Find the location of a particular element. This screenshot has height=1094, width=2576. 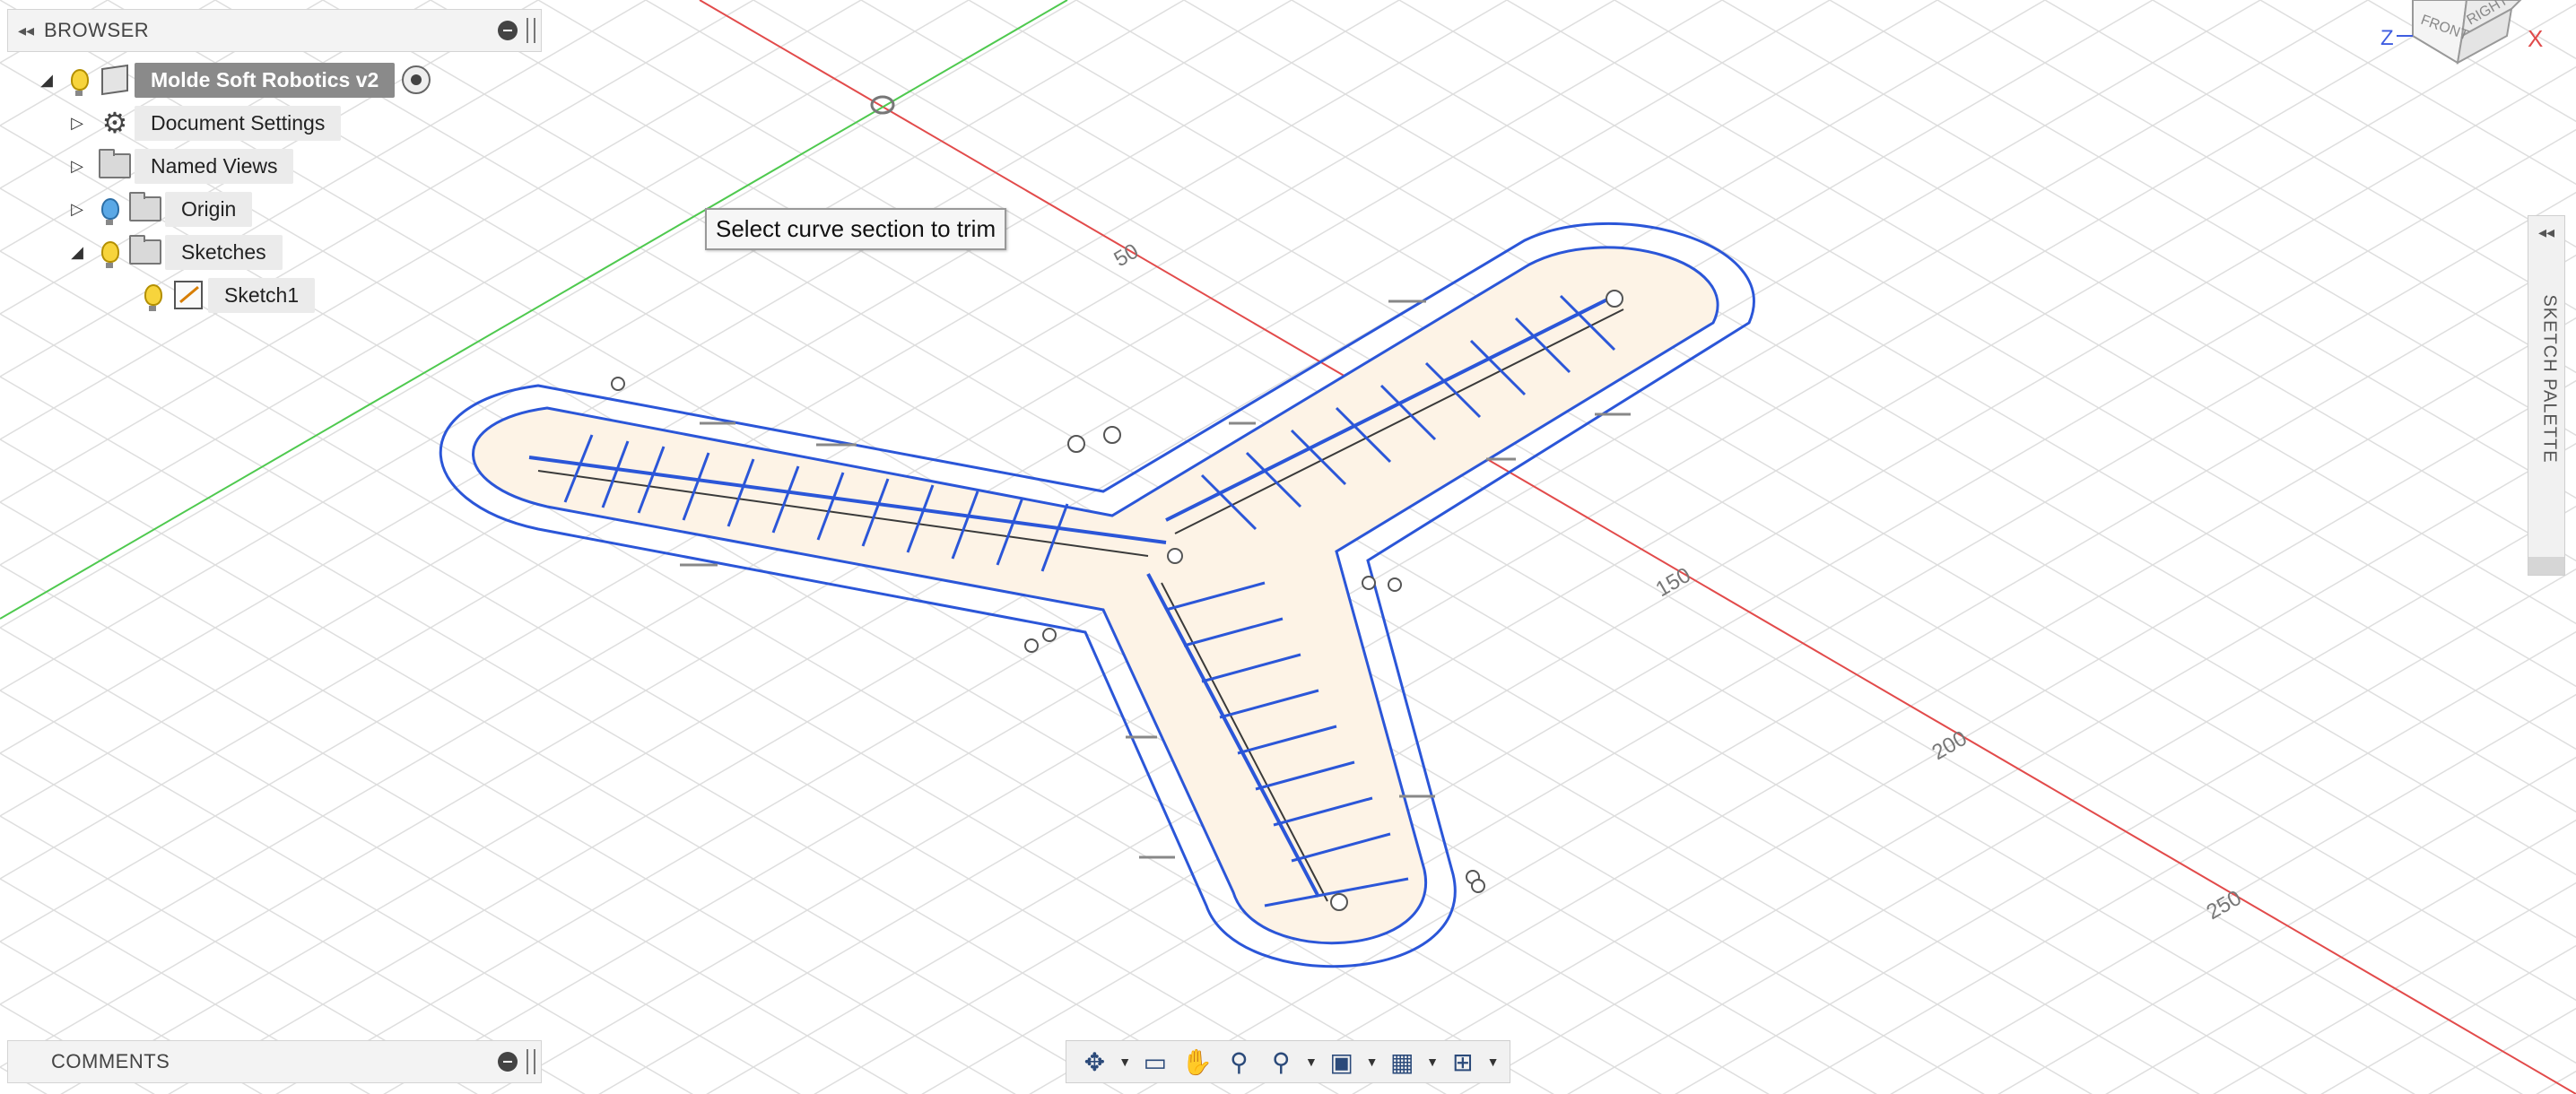

grid-dropdown-icon: ▼ is located at coordinates (1432, 1062).